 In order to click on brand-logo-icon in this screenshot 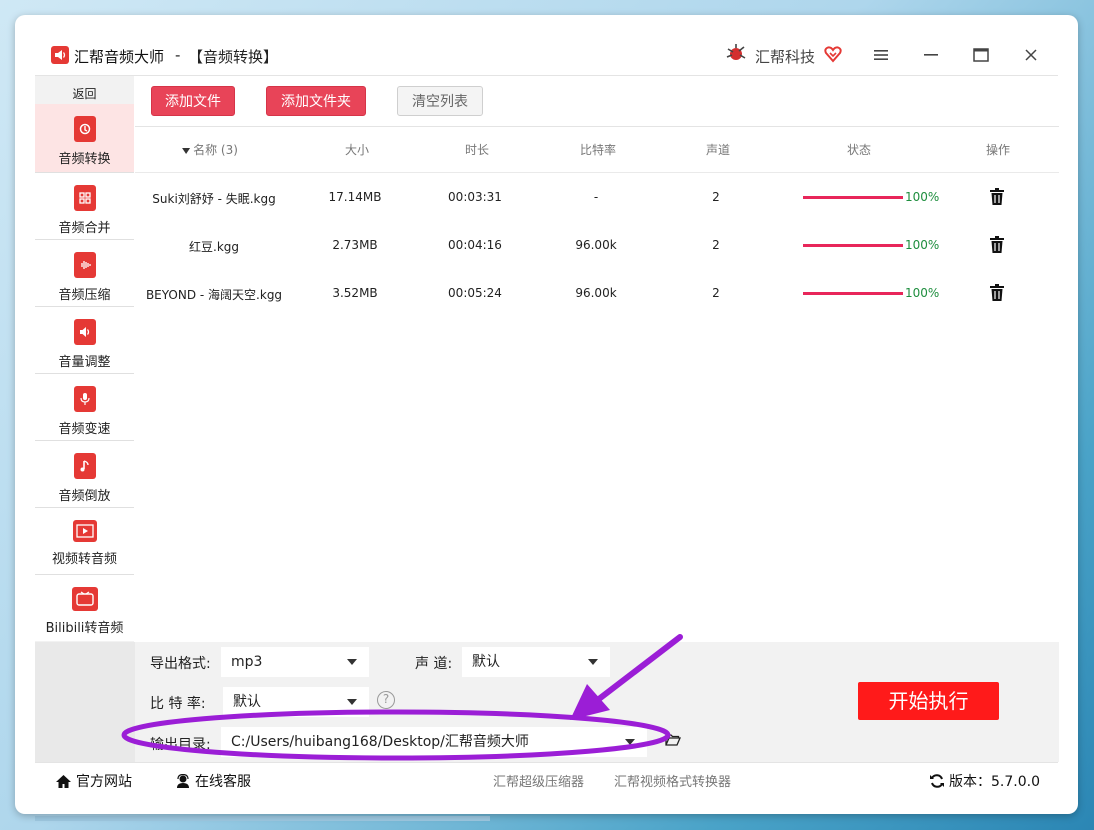, I will do `click(736, 52)`.